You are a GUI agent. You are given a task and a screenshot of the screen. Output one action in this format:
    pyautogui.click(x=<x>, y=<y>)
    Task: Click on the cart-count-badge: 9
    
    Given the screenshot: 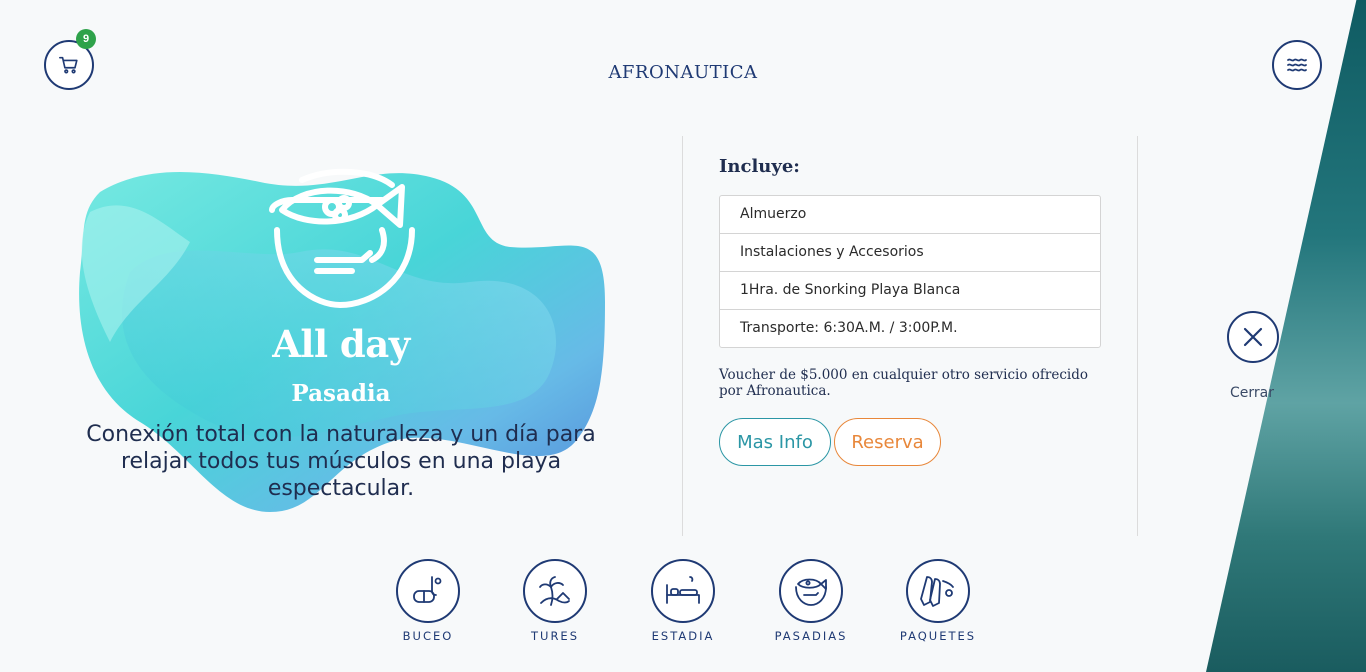 What is the action you would take?
    pyautogui.click(x=86, y=39)
    